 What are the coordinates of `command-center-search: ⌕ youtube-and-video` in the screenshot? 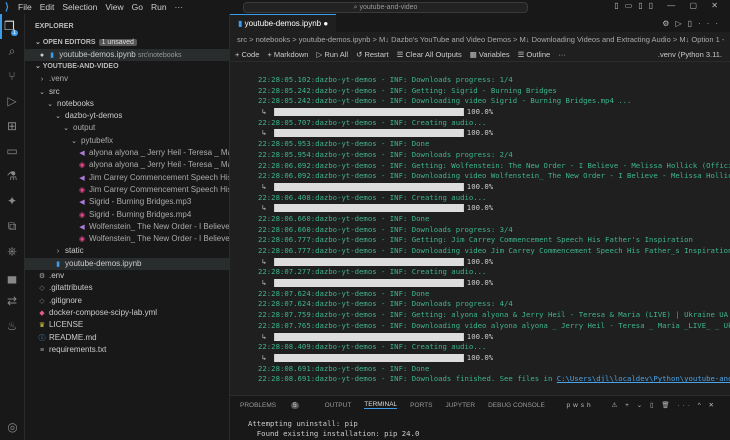 It's located at (385, 7).